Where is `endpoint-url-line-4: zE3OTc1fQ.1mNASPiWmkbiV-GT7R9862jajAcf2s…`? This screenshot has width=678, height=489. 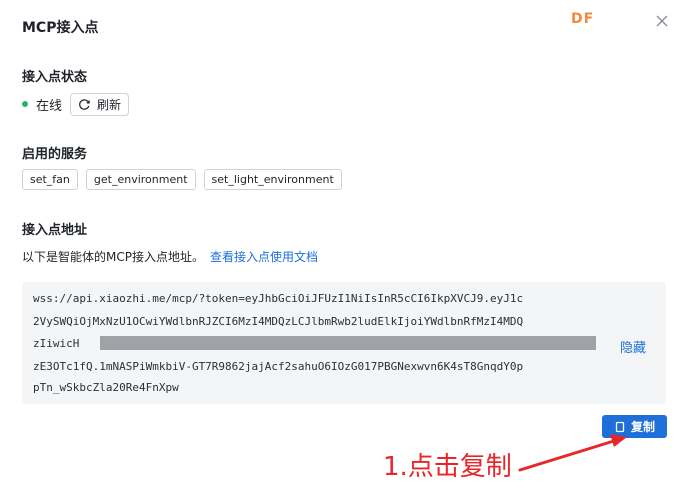 endpoint-url-line-4: zE3OTc1fQ.1mNASPiWmkbiV-GT7R9862jajAcf2s… is located at coordinates (278, 366).